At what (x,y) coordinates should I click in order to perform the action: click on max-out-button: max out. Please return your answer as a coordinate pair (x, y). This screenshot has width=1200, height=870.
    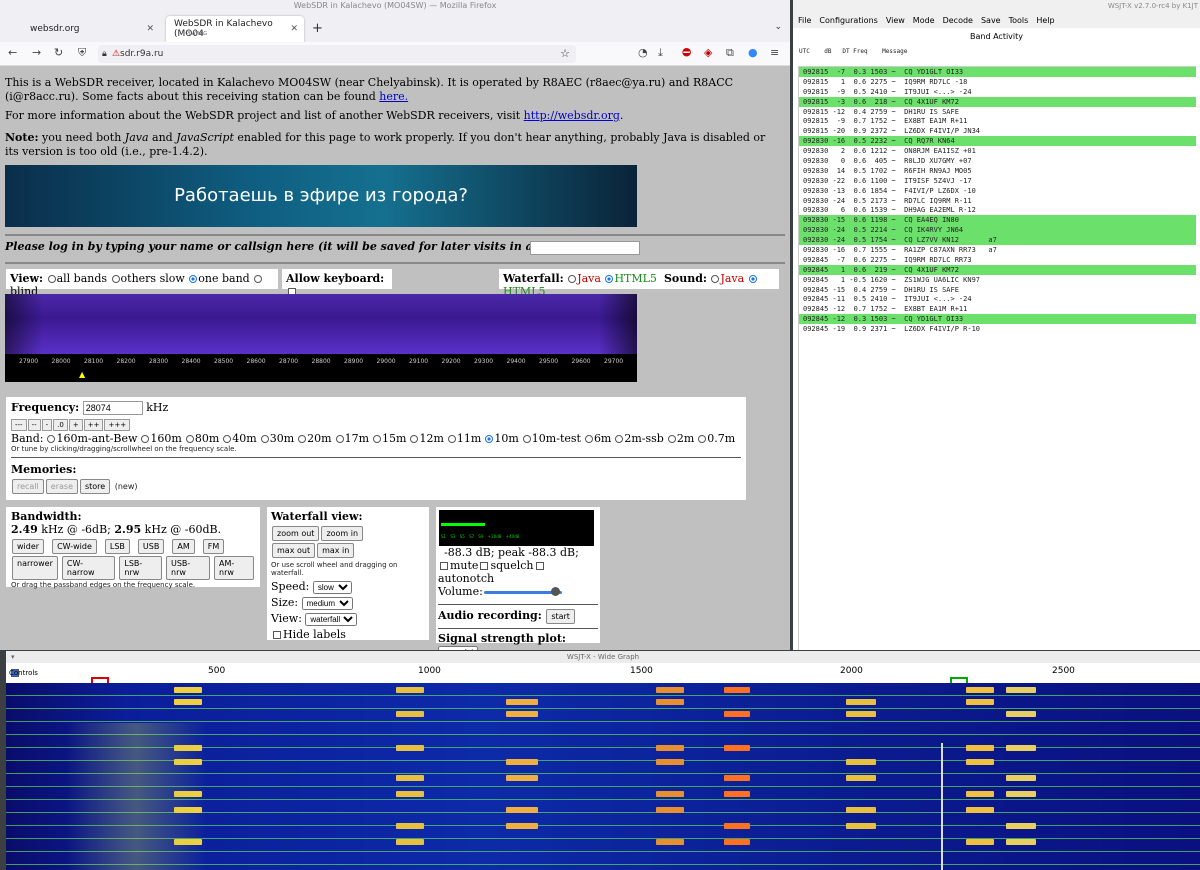
    Looking at the image, I should click on (294, 550).